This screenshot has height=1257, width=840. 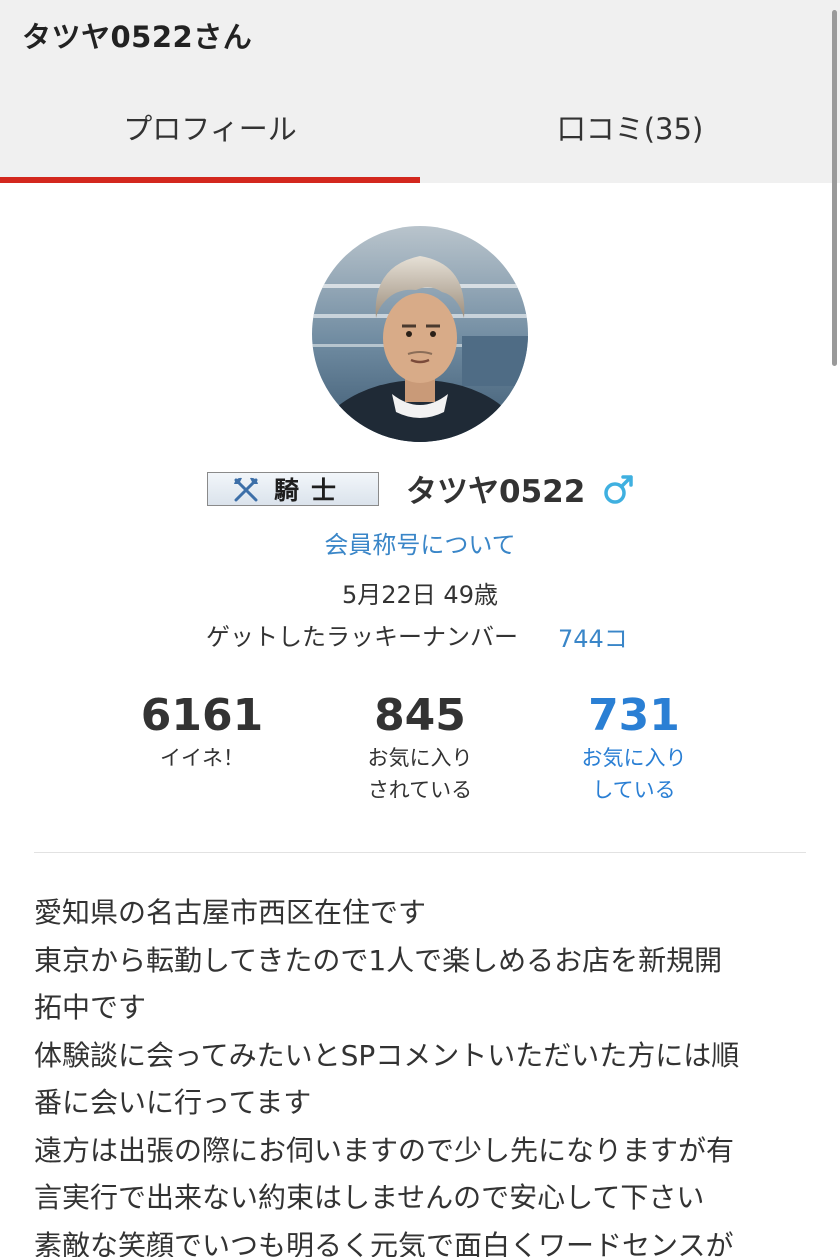 I want to click on crossed-axes-icon, so click(x=246, y=489).